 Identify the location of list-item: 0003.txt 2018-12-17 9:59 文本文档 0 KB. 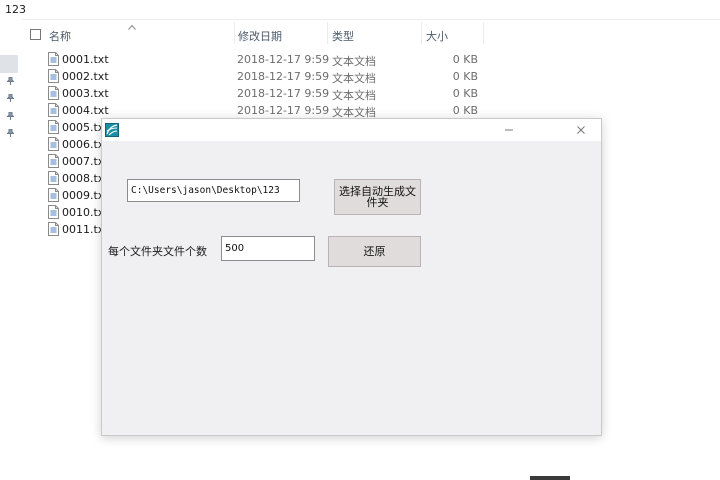
(245, 93).